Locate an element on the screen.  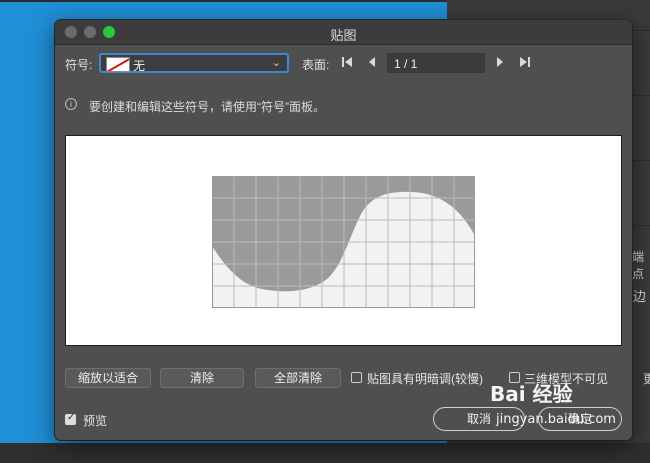
next-surface-button is located at coordinates (500, 64).